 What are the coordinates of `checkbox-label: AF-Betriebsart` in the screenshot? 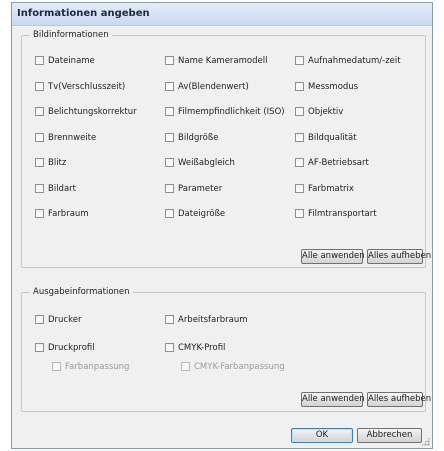 It's located at (338, 163).